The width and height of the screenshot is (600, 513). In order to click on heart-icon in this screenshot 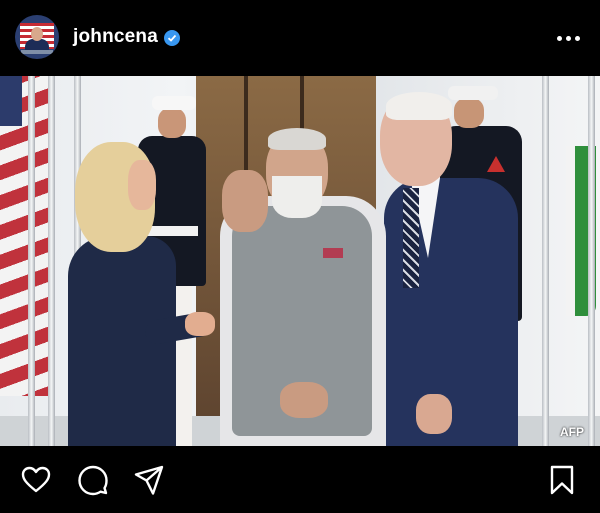, I will do `click(36, 480)`.